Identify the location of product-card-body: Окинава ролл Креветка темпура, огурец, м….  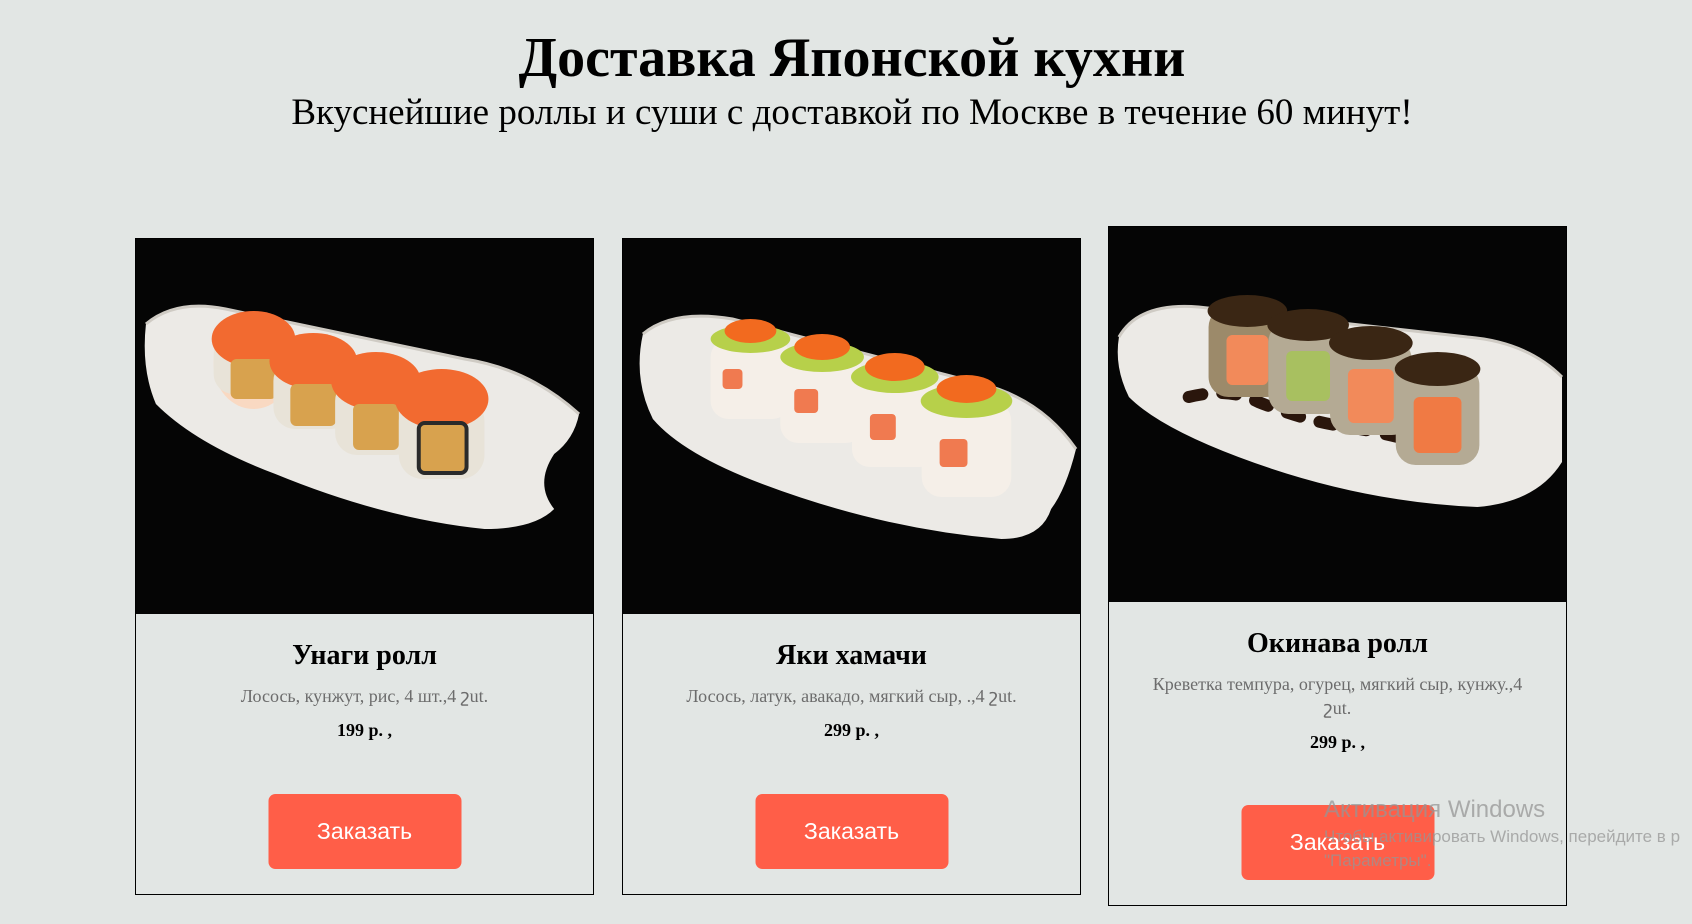
(1337, 677).